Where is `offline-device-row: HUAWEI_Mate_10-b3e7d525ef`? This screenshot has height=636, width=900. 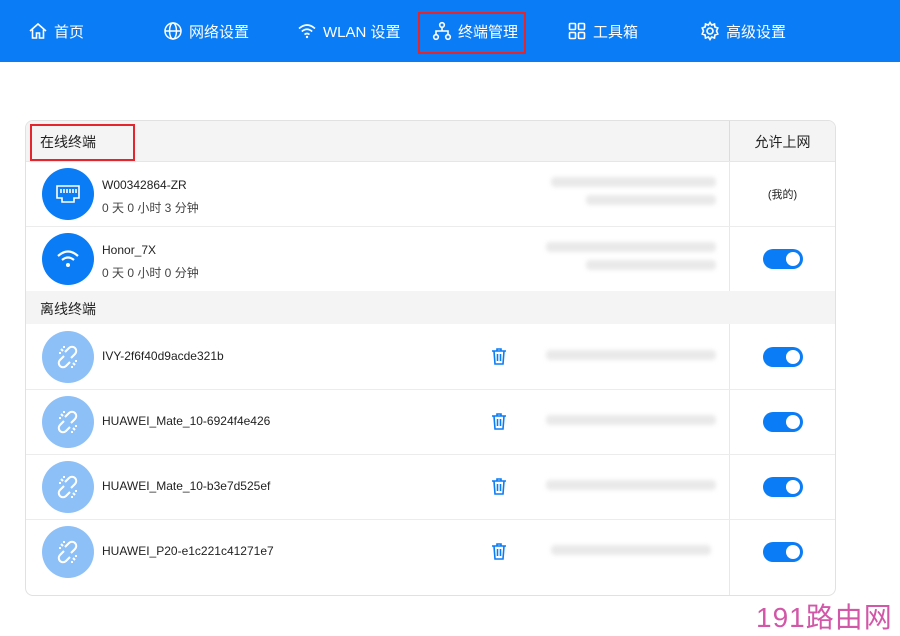 offline-device-row: HUAWEI_Mate_10-b3e7d525ef is located at coordinates (430, 487).